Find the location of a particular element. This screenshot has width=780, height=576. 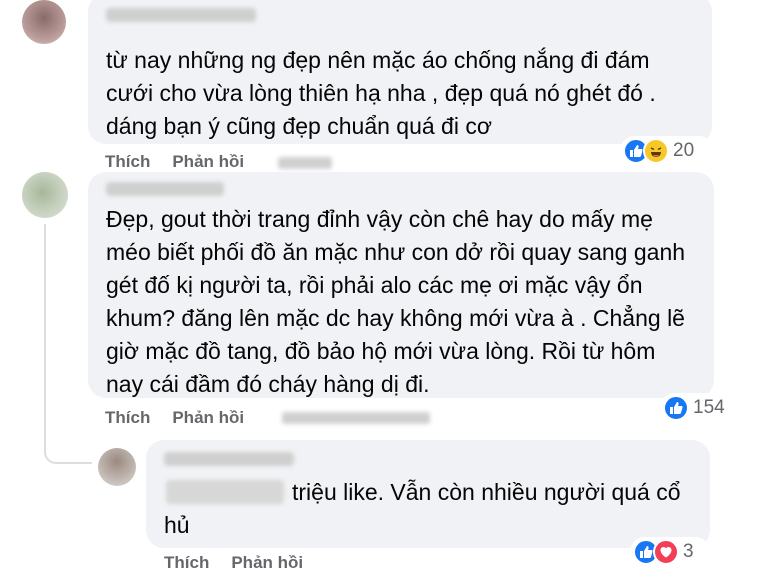

comment-text-line: hủ is located at coordinates (177, 525).